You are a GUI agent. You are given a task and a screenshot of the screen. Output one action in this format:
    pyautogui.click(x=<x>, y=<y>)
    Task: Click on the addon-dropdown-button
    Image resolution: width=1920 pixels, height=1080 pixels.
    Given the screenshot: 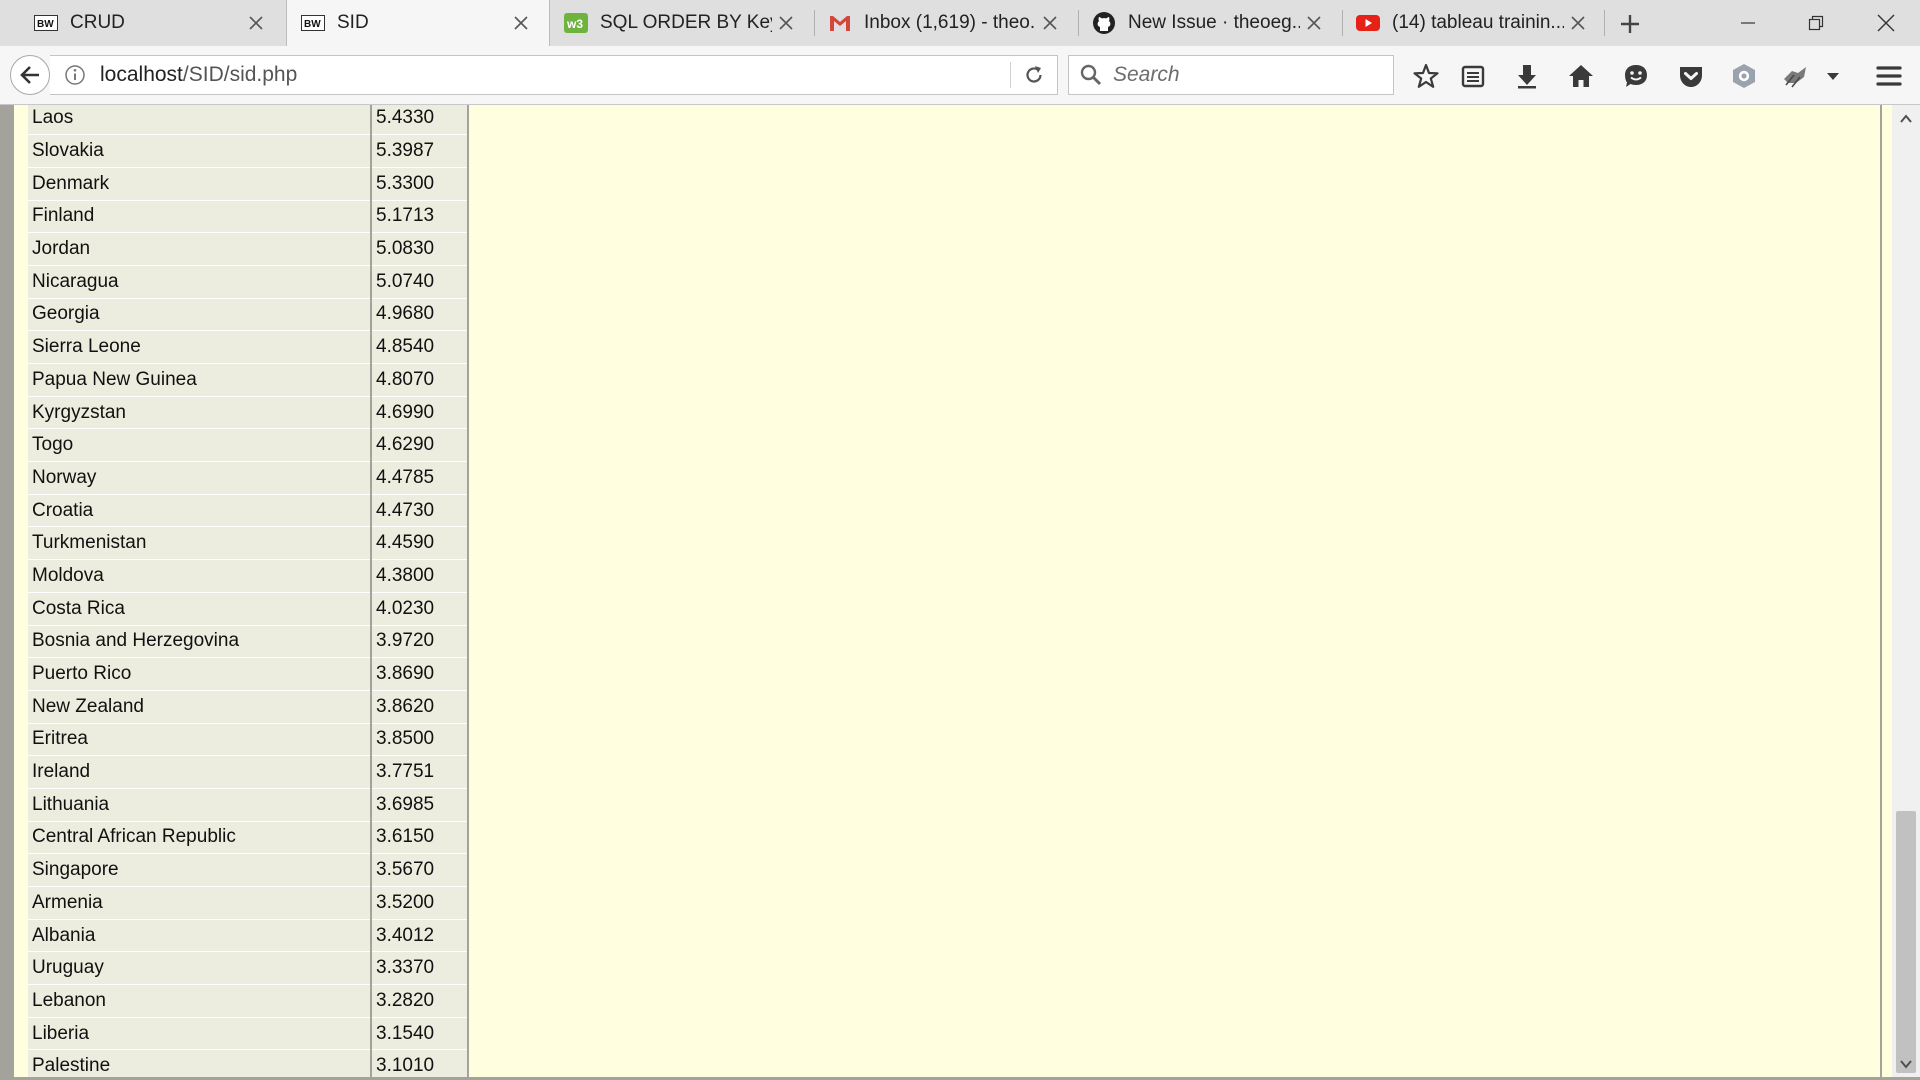 What is the action you would take?
    pyautogui.click(x=1833, y=76)
    